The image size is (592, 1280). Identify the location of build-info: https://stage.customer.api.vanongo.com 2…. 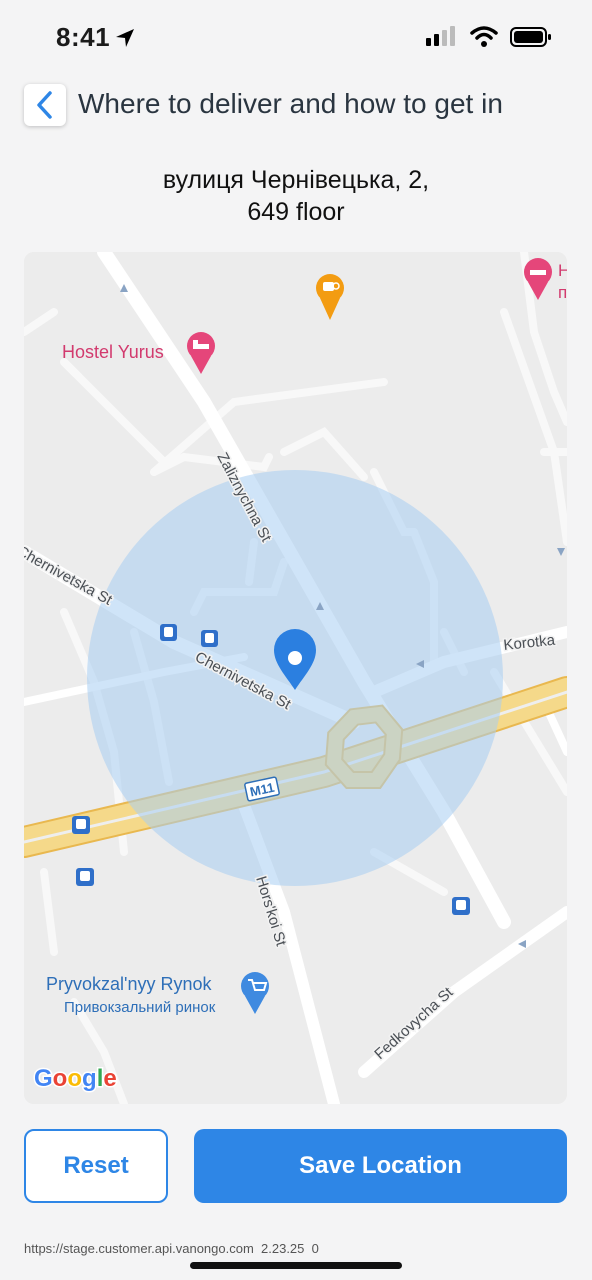
(171, 1248).